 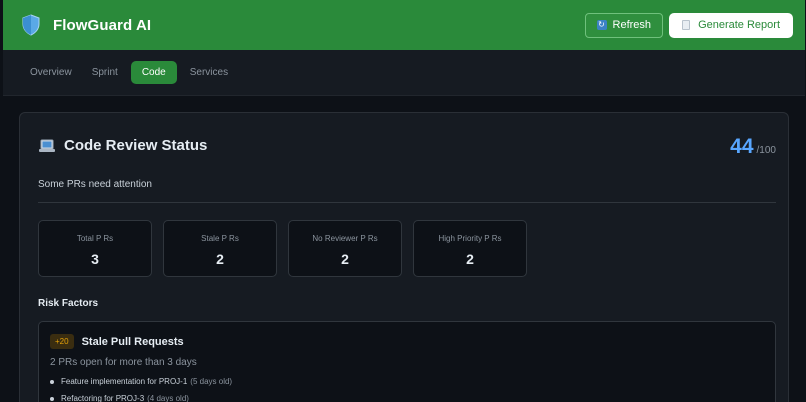 I want to click on card-header: Code Review Status, so click(x=122, y=145).